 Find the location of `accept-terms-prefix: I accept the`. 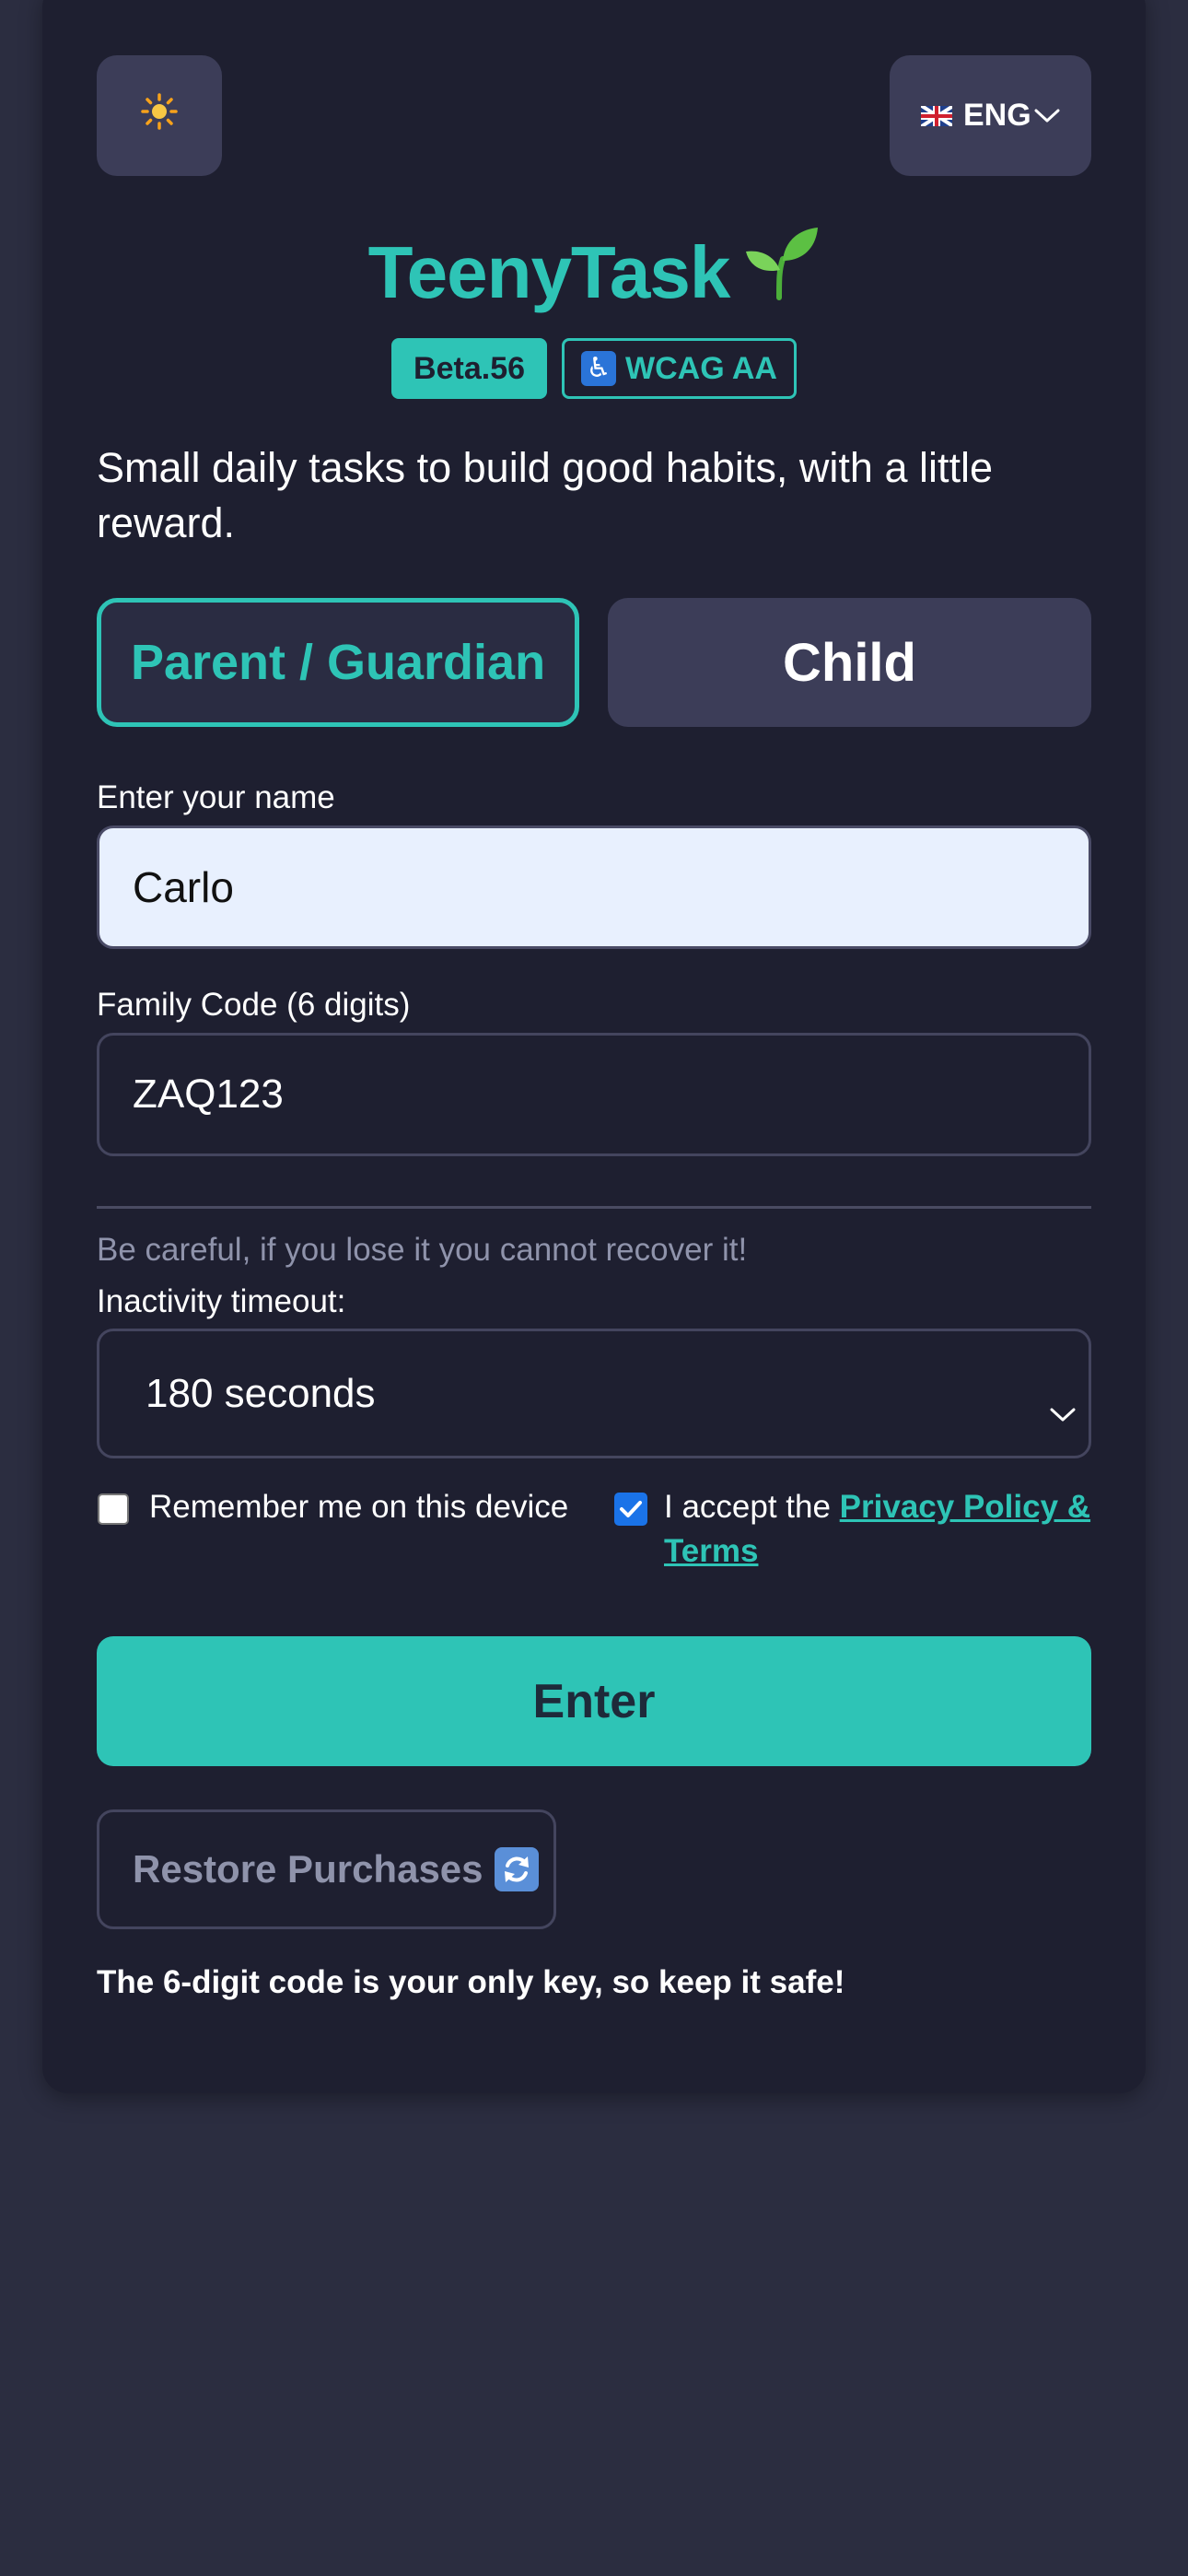

accept-terms-prefix: I accept the is located at coordinates (752, 1507).